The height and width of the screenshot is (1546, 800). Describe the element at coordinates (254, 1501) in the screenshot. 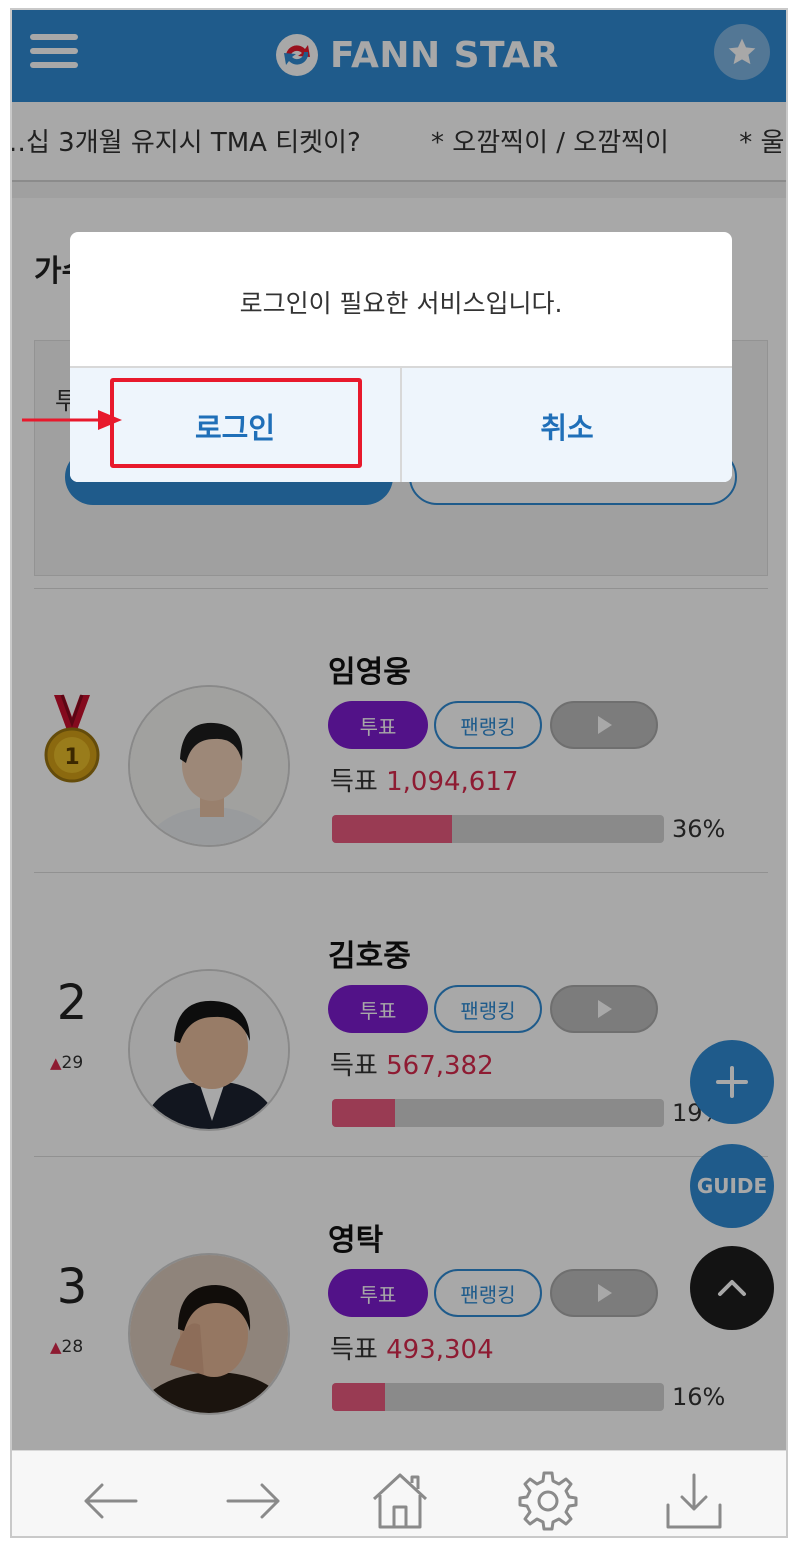

I see `forward-arrow-icon` at that location.